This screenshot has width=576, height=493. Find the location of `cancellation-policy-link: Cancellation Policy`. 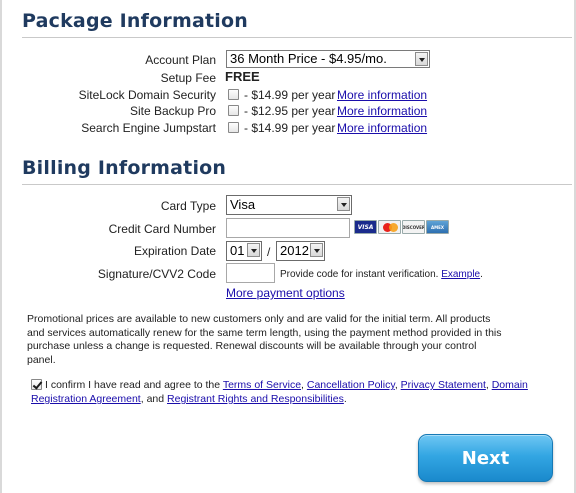

cancellation-policy-link: Cancellation Policy is located at coordinates (351, 385).